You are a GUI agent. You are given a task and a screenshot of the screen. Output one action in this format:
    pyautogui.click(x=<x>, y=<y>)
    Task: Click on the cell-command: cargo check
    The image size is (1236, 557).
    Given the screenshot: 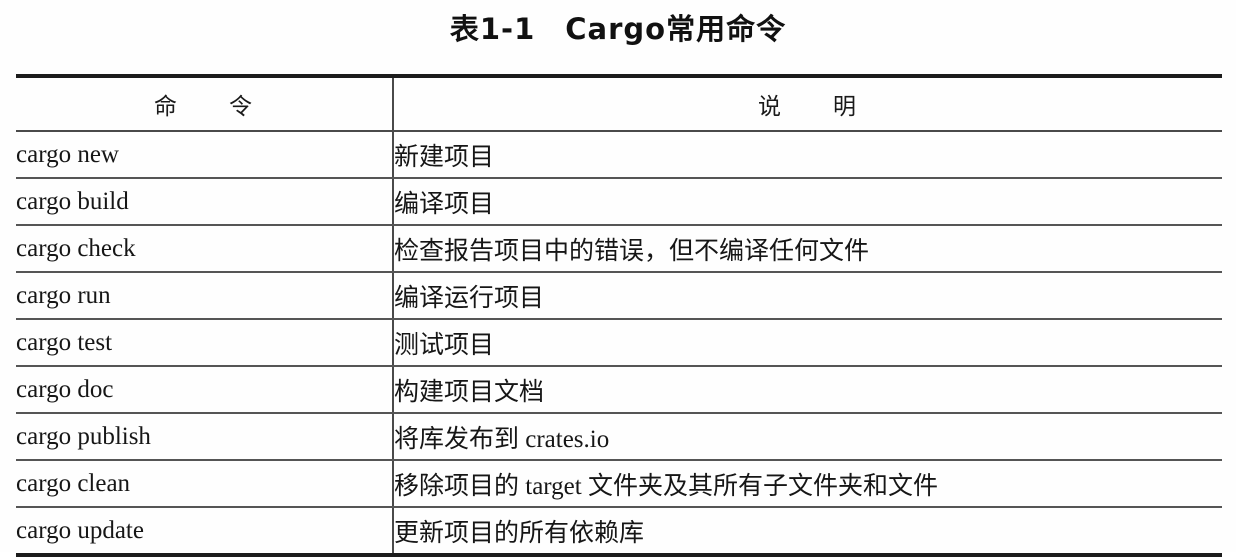 What is the action you would take?
    pyautogui.click(x=205, y=249)
    